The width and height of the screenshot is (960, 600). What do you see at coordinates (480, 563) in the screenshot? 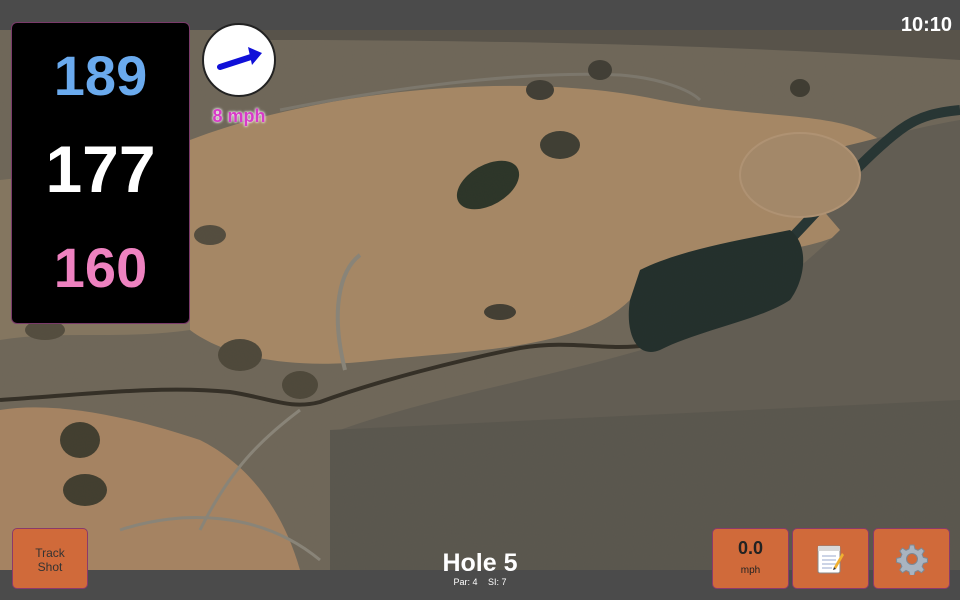
I see `hole-title: Hole 5` at bounding box center [480, 563].